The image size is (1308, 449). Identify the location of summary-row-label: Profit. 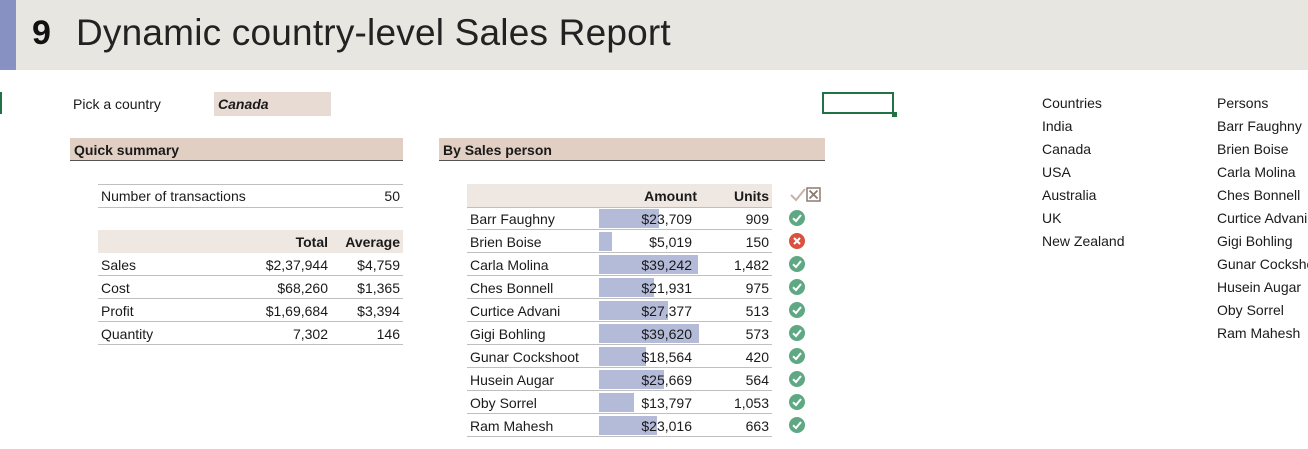
(117, 311).